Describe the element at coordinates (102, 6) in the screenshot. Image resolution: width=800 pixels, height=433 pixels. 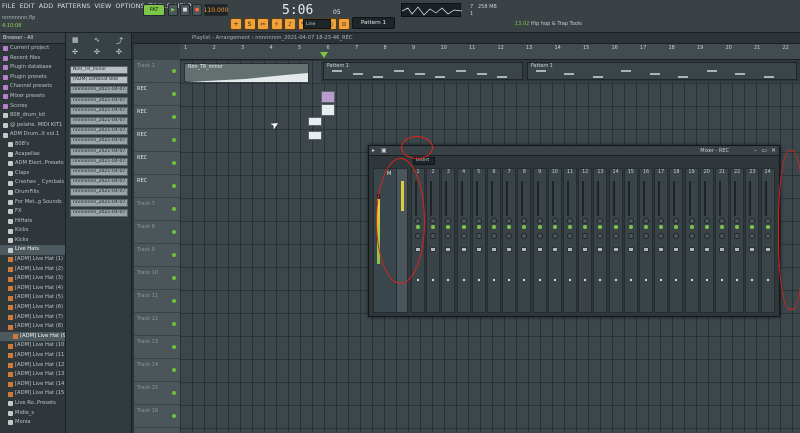
I see `menu-view: VIEW` at that location.